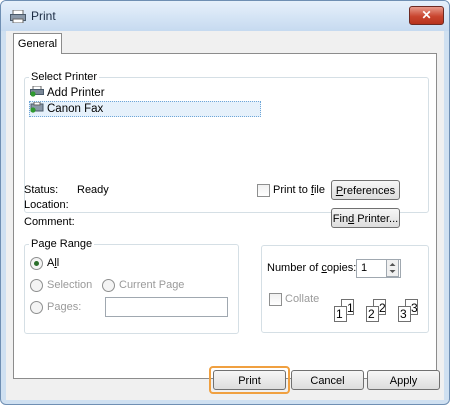 This screenshot has height=405, width=450. Describe the element at coordinates (18, 16) in the screenshot. I see `printer-icon` at that location.